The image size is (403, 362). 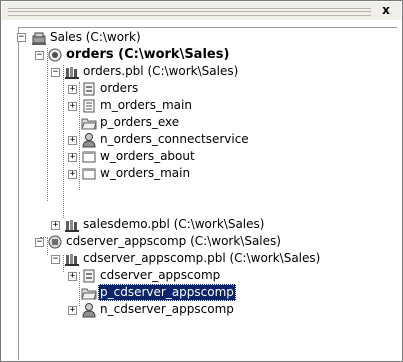 I want to click on panel-titlebar: x, so click(x=201, y=11).